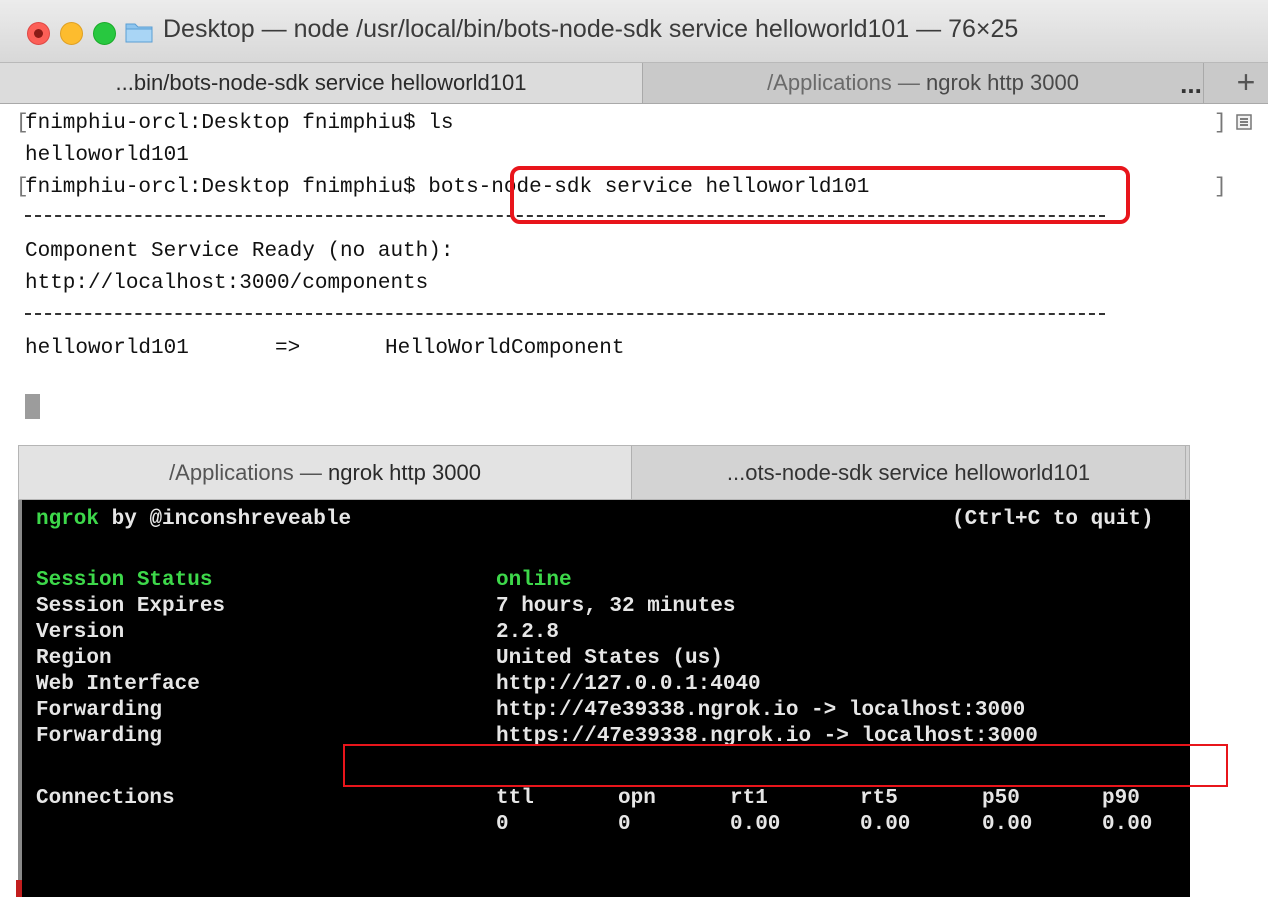 This screenshot has height=897, width=1268. Describe the element at coordinates (1244, 122) in the screenshot. I see `scroll-marker-icon` at that location.